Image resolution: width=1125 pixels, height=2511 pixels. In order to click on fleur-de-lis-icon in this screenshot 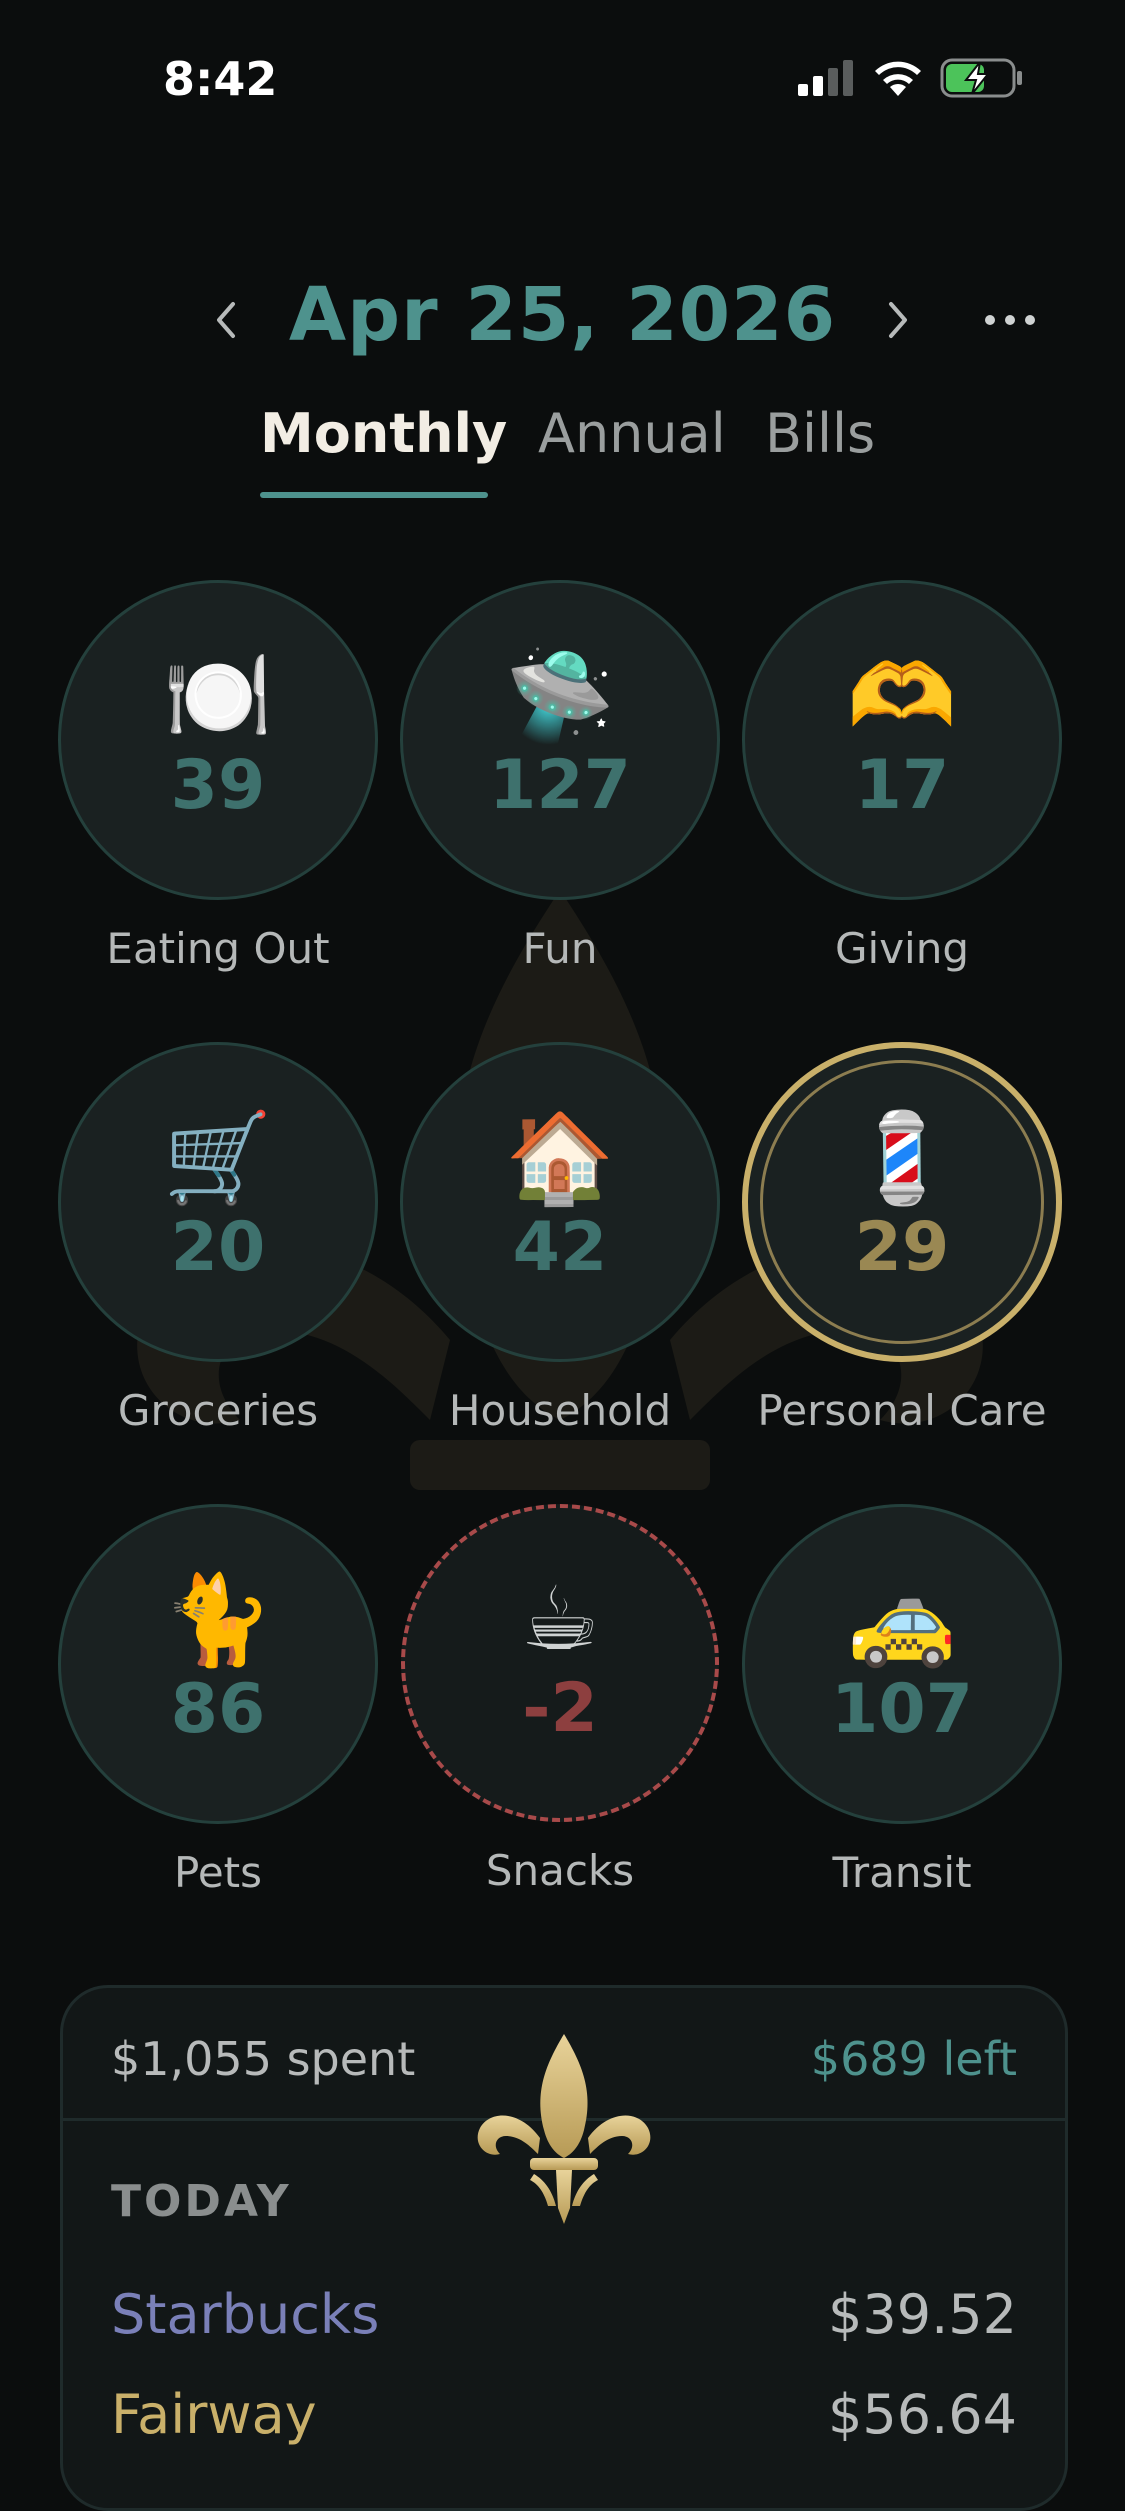, I will do `click(564, 2132)`.